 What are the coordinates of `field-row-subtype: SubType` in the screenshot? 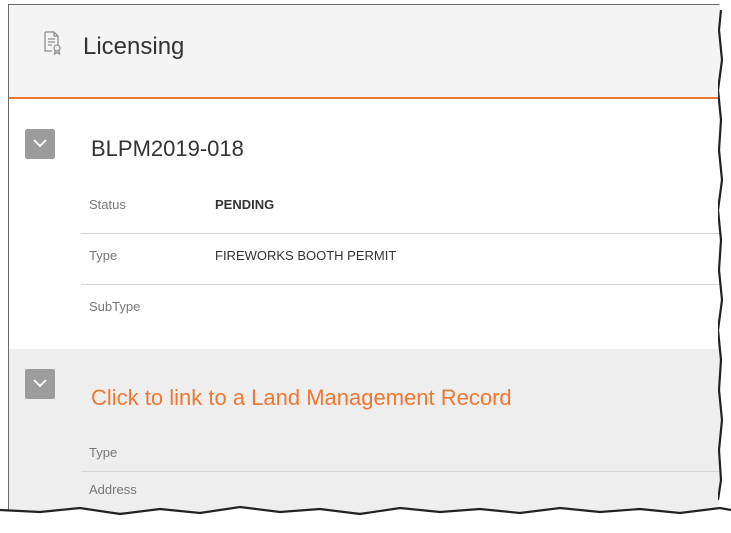 It's located at (404, 310).